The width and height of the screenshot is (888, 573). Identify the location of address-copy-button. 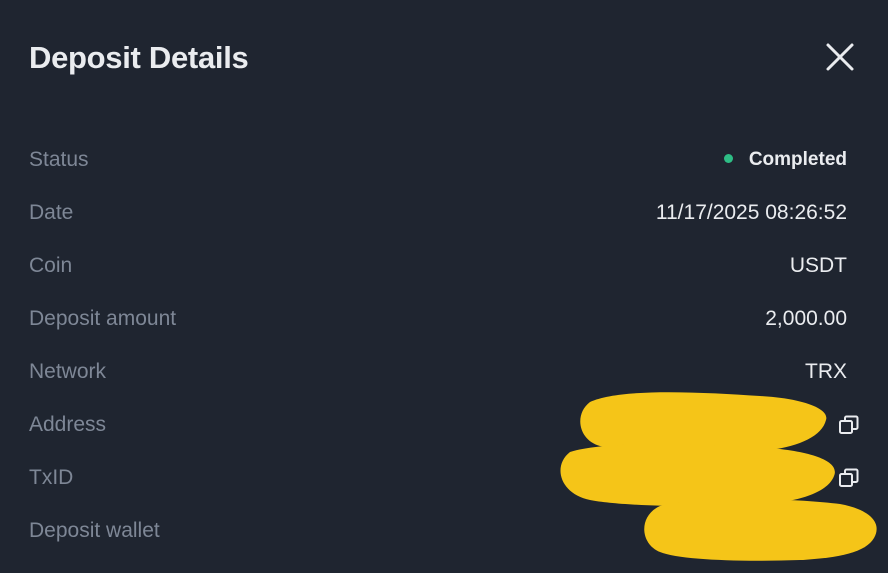
(849, 425).